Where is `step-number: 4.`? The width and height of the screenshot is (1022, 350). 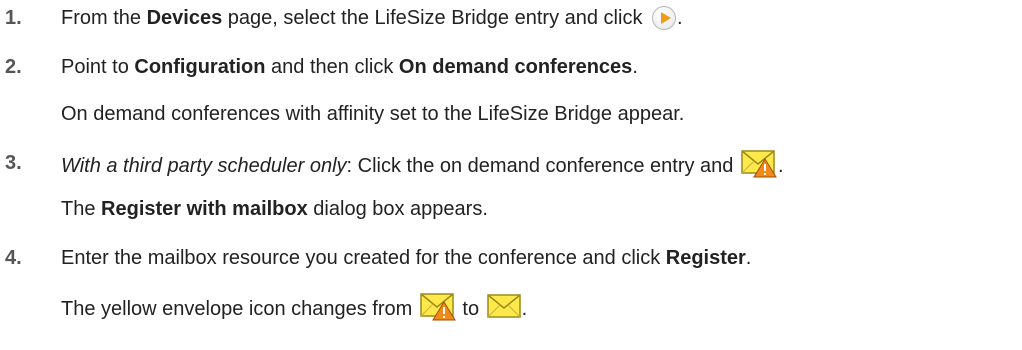 step-number: 4. is located at coordinates (13, 258).